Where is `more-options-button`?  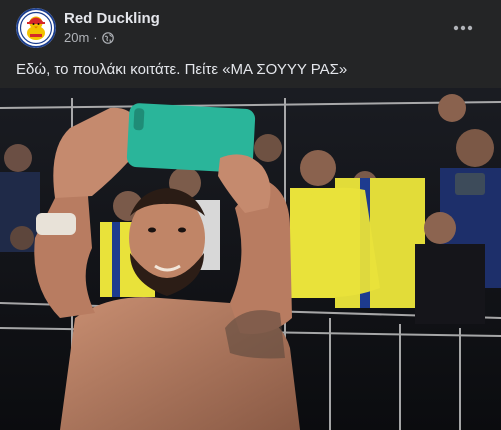
more-options-button is located at coordinates (463, 28).